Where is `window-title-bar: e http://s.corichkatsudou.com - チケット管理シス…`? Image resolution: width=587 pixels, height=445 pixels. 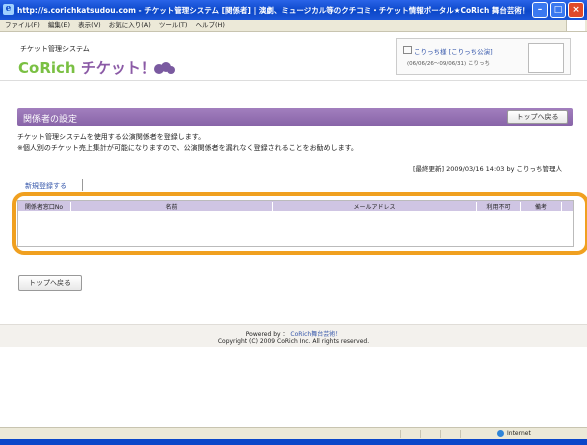 window-title-bar: e http://s.corichkatsudou.com - チケット管理シス… is located at coordinates (293, 10).